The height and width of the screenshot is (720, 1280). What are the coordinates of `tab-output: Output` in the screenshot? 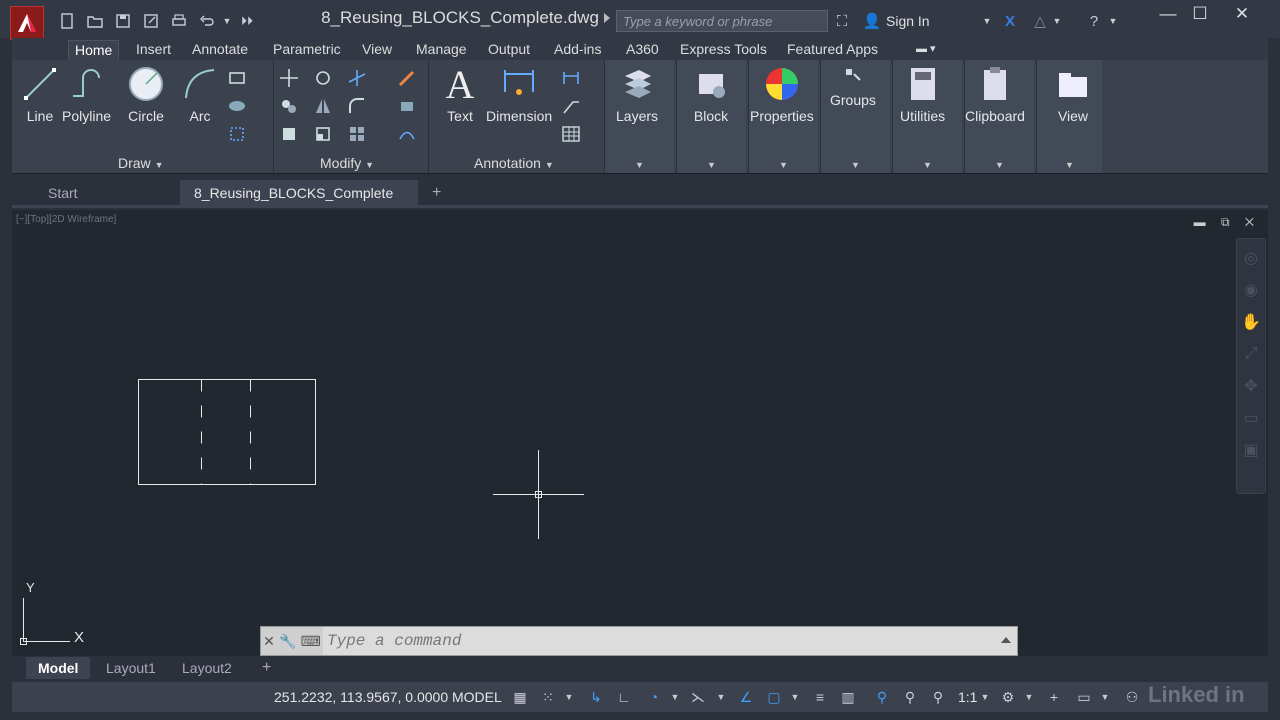 It's located at (509, 50).